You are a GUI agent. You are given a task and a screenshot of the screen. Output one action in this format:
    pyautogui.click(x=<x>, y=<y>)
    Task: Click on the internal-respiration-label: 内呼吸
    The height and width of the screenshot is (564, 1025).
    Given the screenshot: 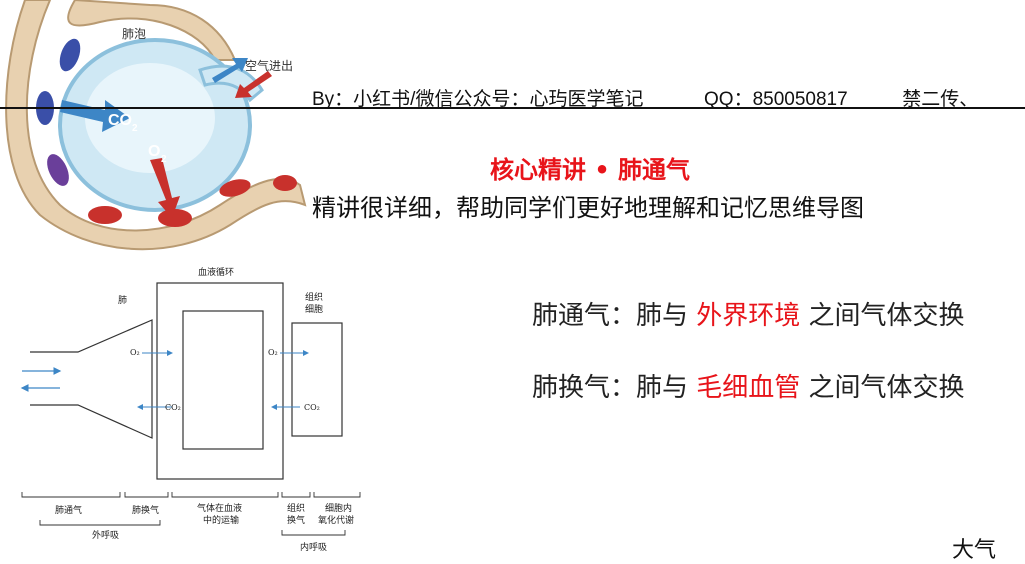 What is the action you would take?
    pyautogui.click(x=313, y=547)
    